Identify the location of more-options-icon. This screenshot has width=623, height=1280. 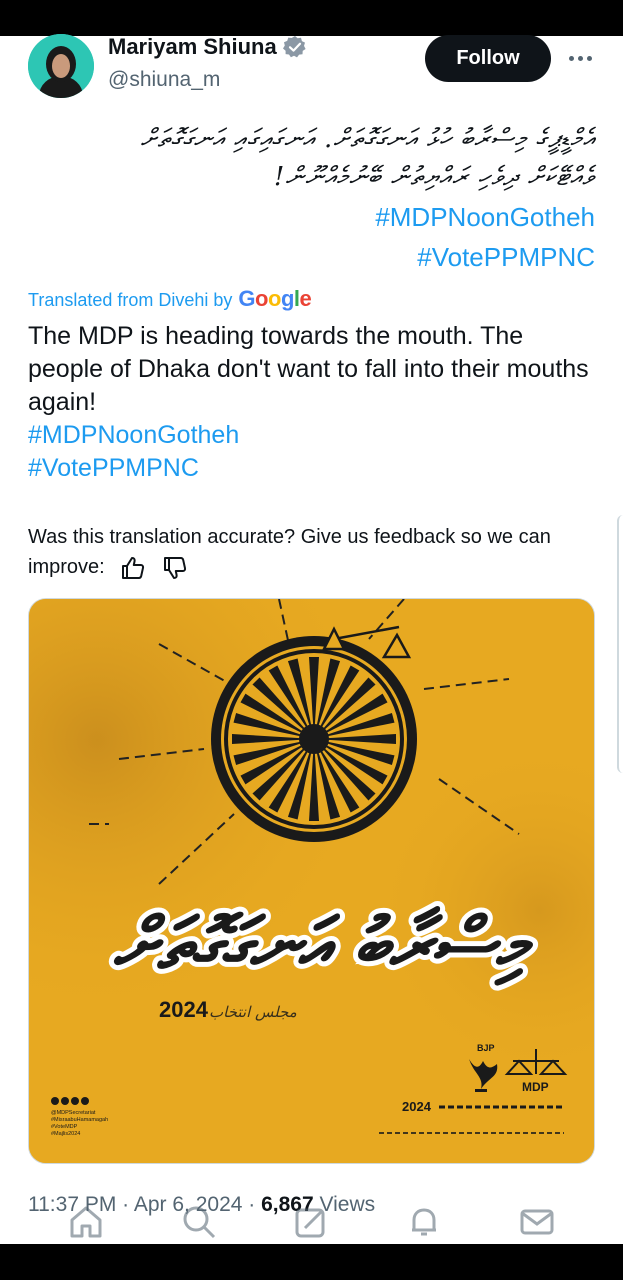
(580, 58).